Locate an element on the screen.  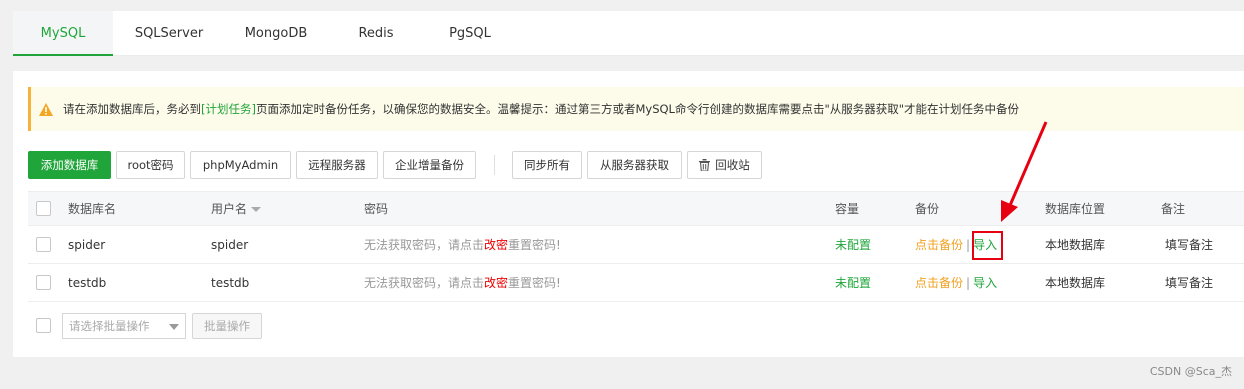
db-user: spider is located at coordinates (230, 244).